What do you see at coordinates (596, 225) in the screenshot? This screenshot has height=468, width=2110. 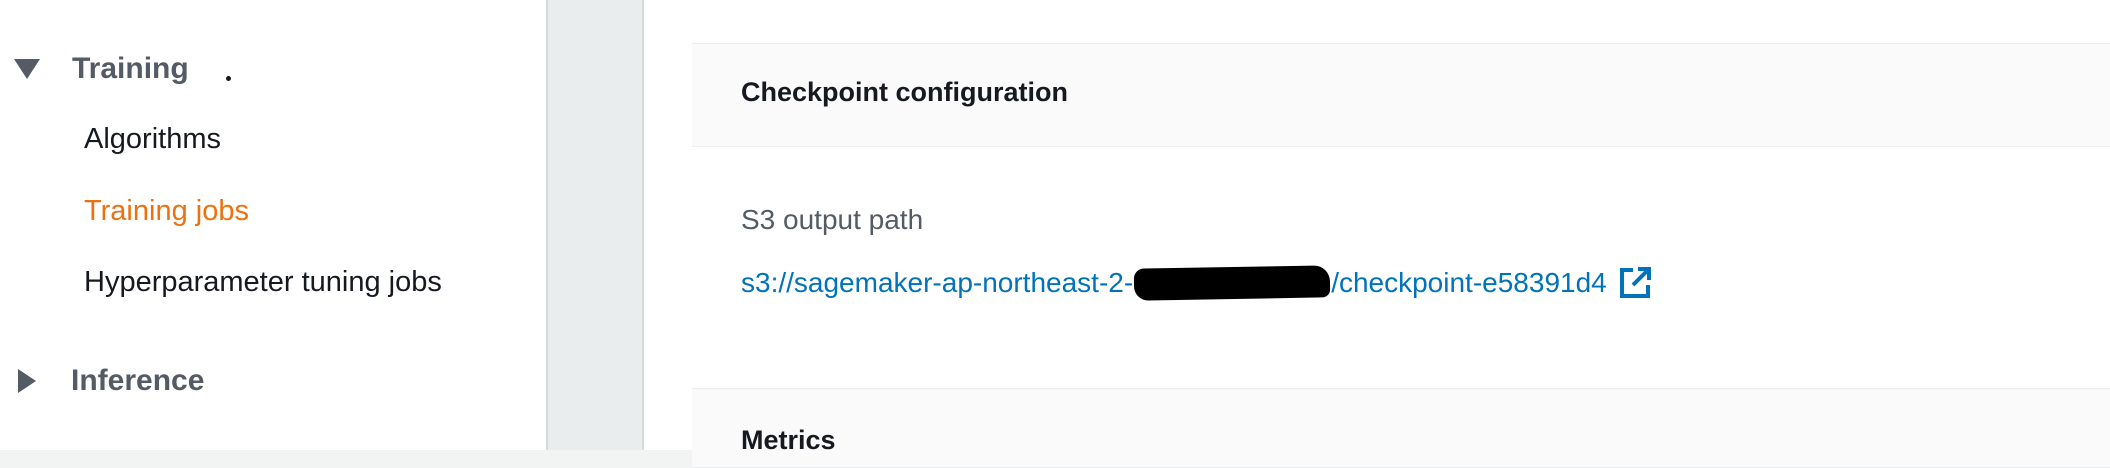 I see `layout-gutter` at bounding box center [596, 225].